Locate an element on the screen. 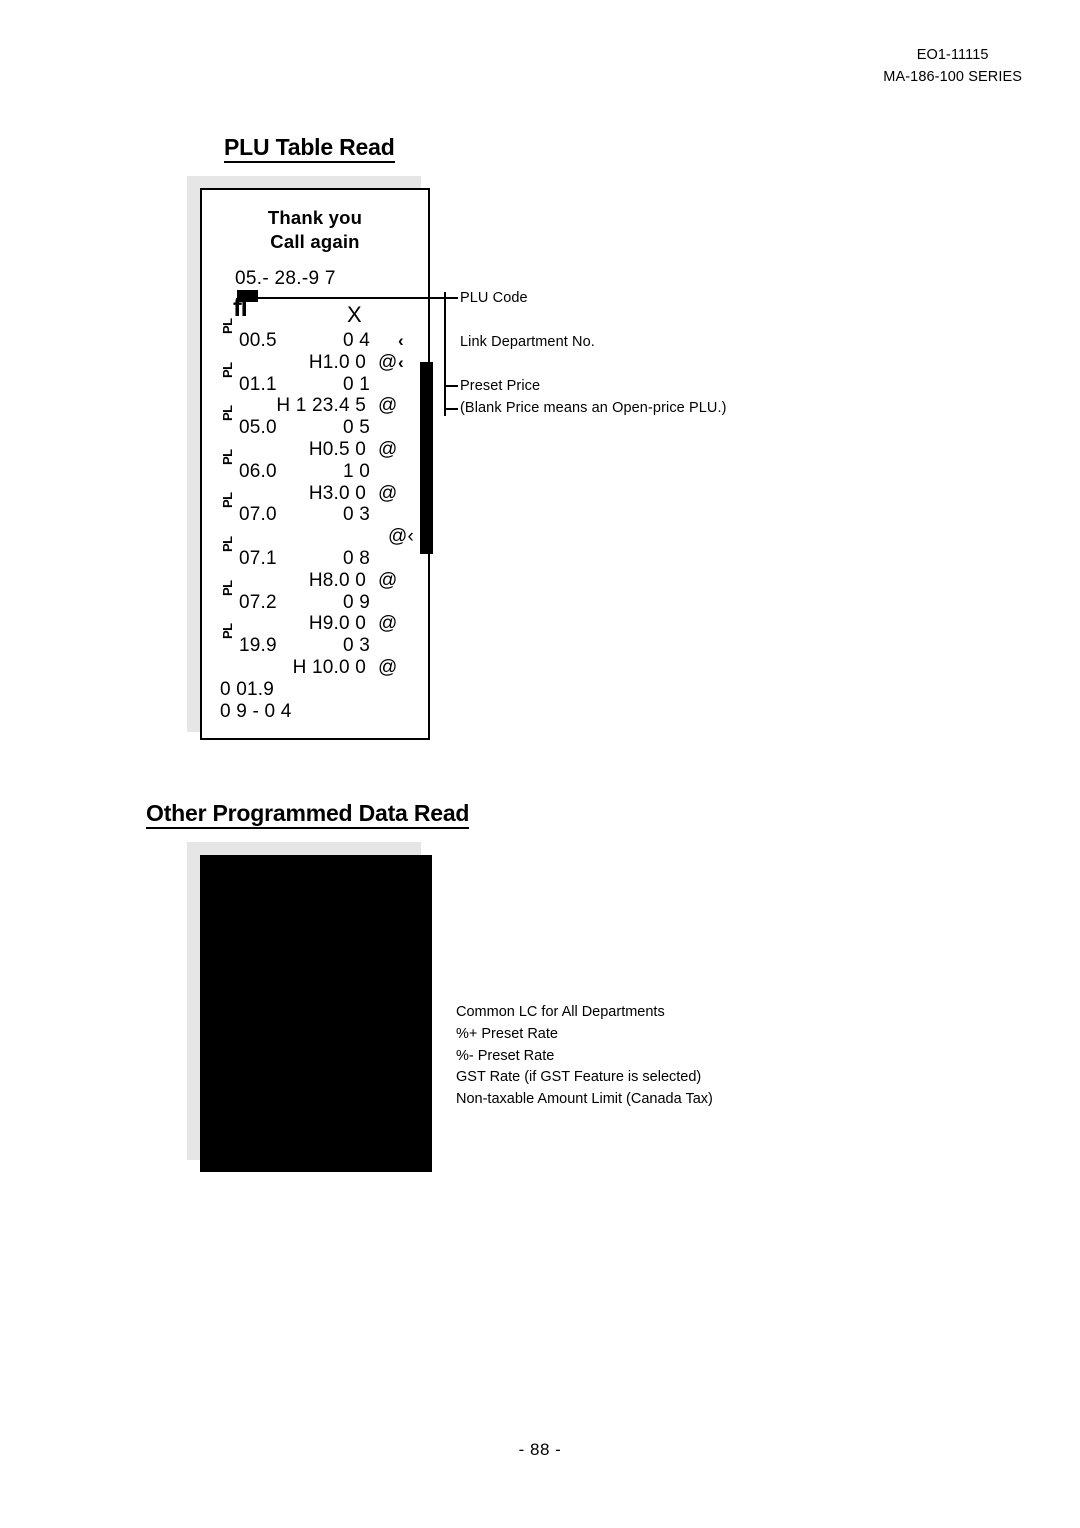 This screenshot has width=1080, height=1528. annotation-line: Common LC for All Departments is located at coordinates (560, 1012).